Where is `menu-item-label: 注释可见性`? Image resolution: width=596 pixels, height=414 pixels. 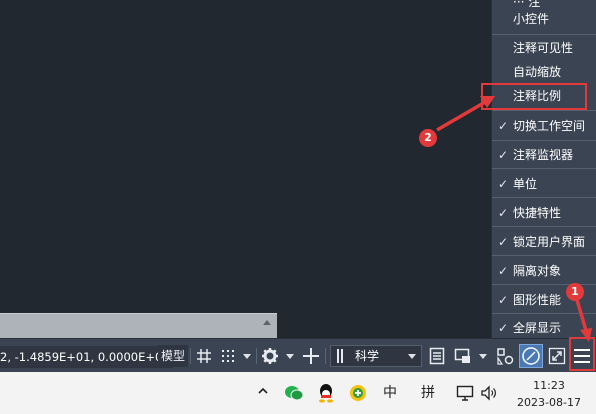
menu-item-label: 注释可见性 is located at coordinates (543, 48).